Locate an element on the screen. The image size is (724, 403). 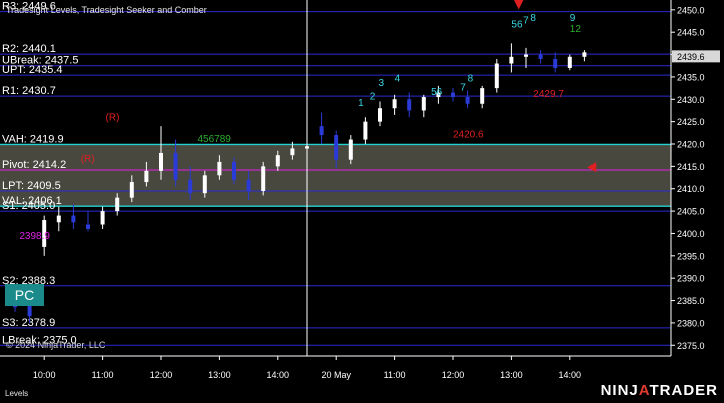
signal-label: 2 is located at coordinates (373, 96).